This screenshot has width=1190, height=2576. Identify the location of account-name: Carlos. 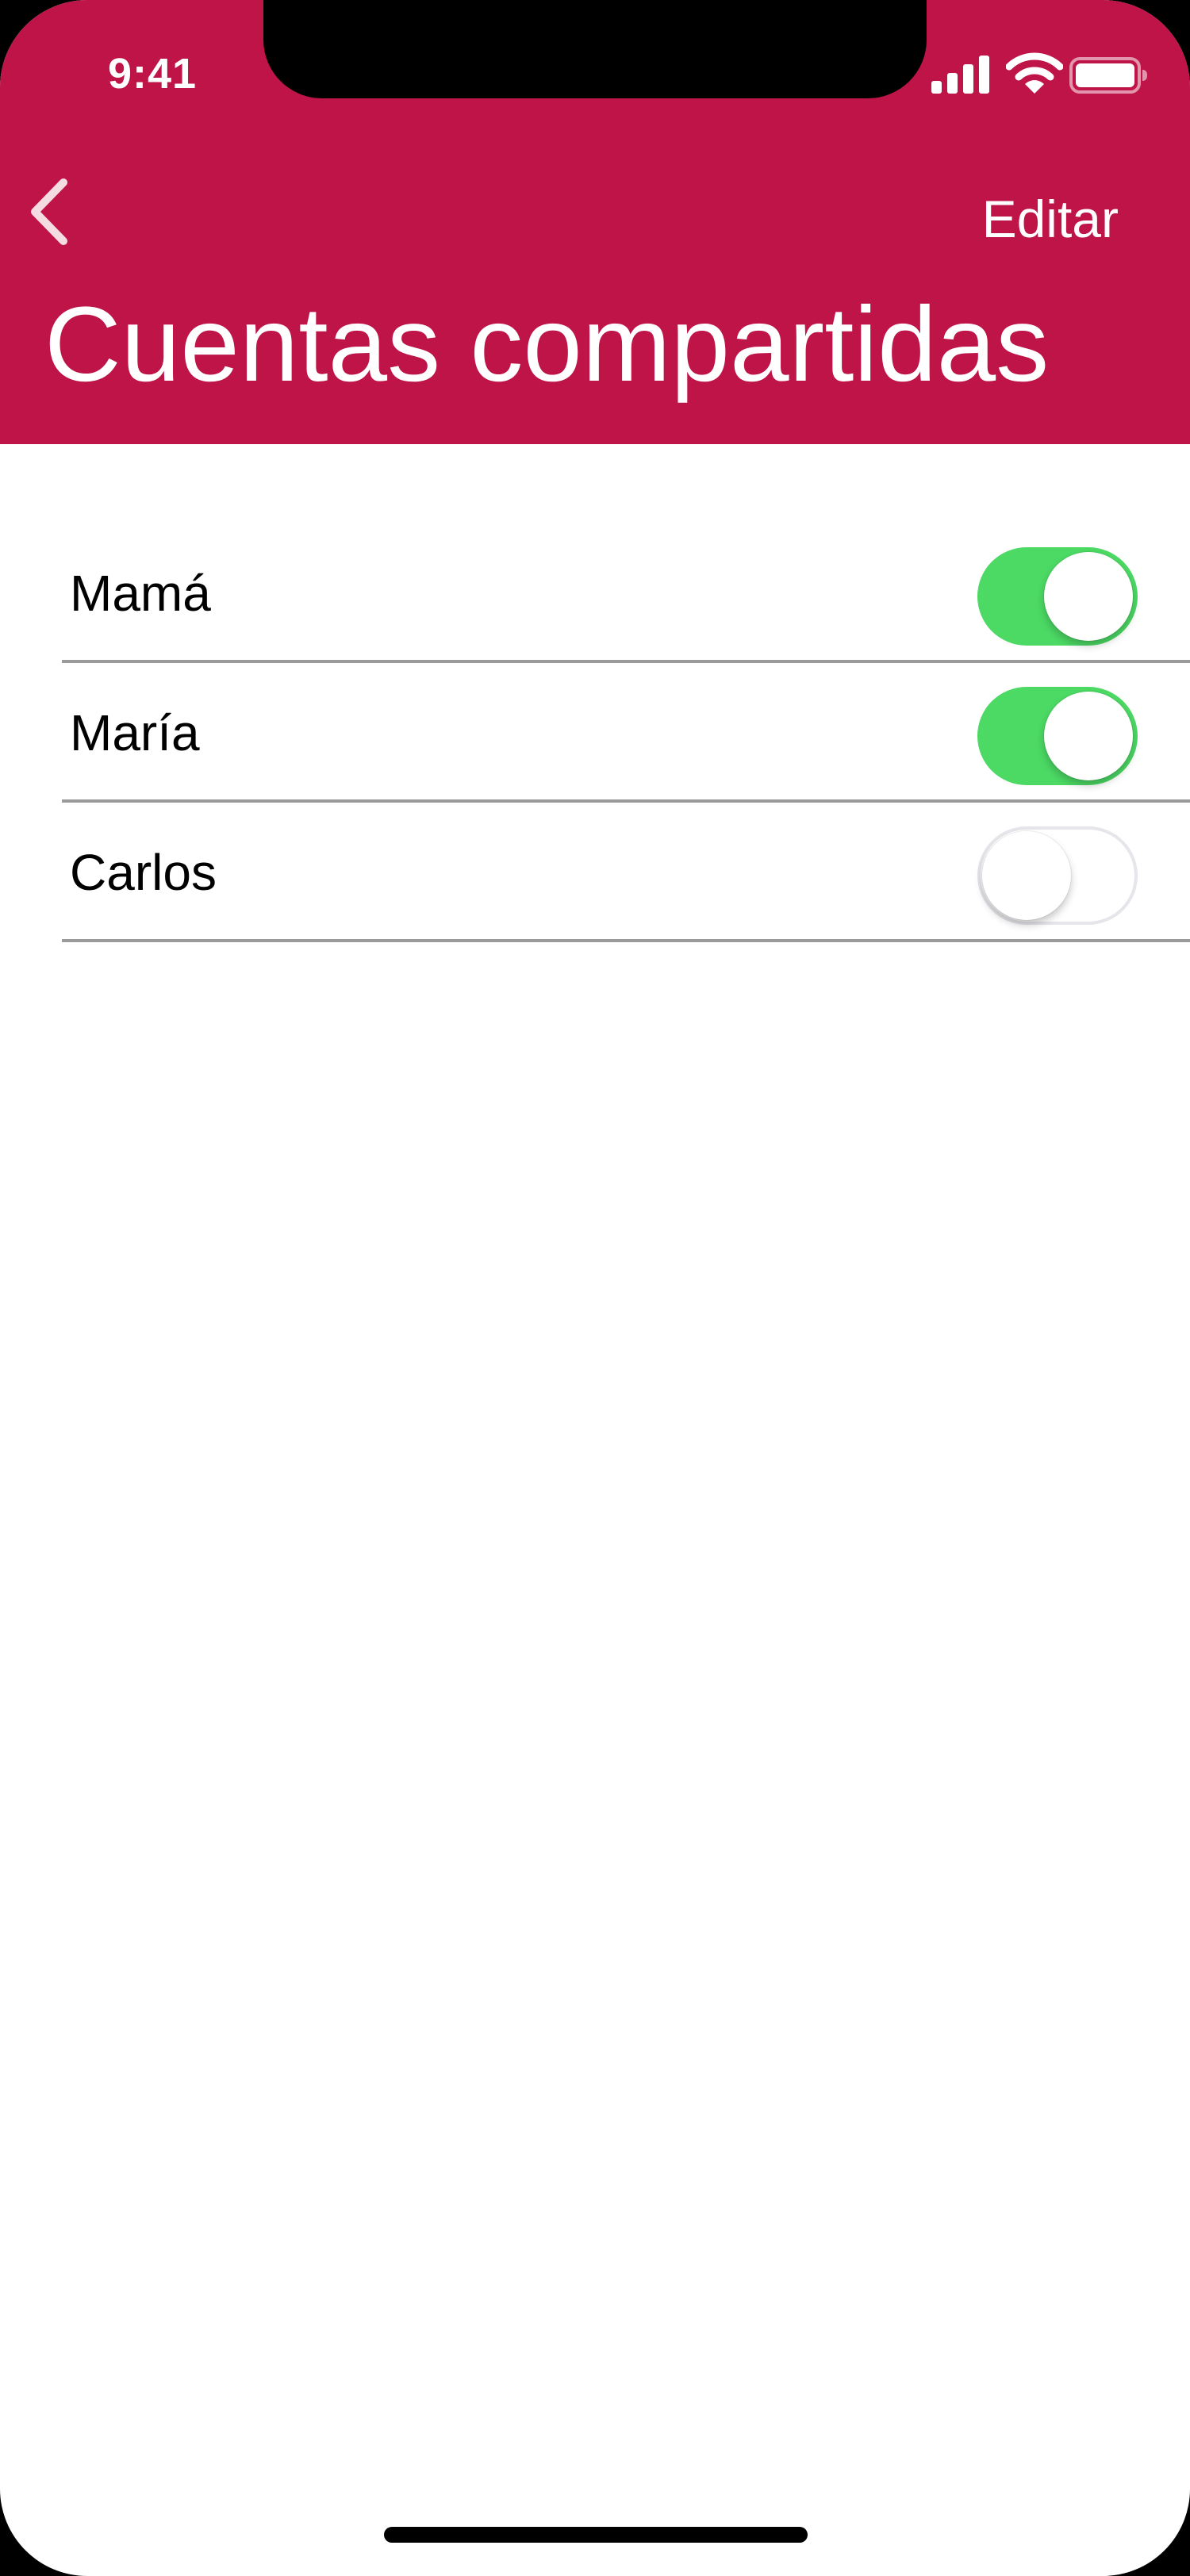
(143, 873).